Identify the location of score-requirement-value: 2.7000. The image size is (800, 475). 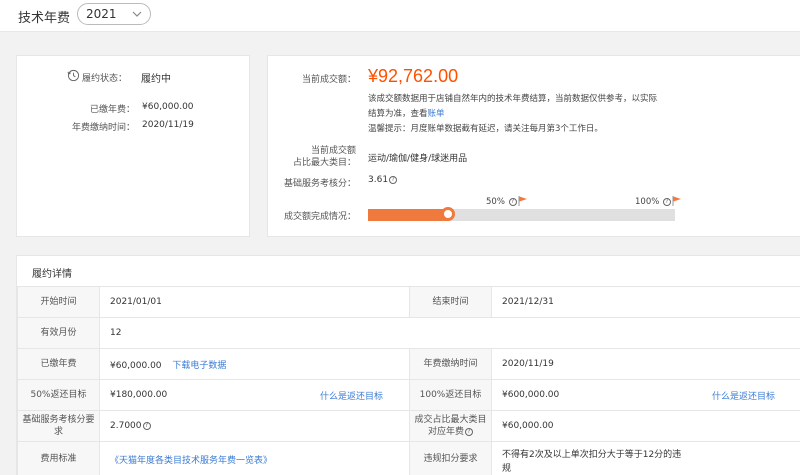
(126, 426).